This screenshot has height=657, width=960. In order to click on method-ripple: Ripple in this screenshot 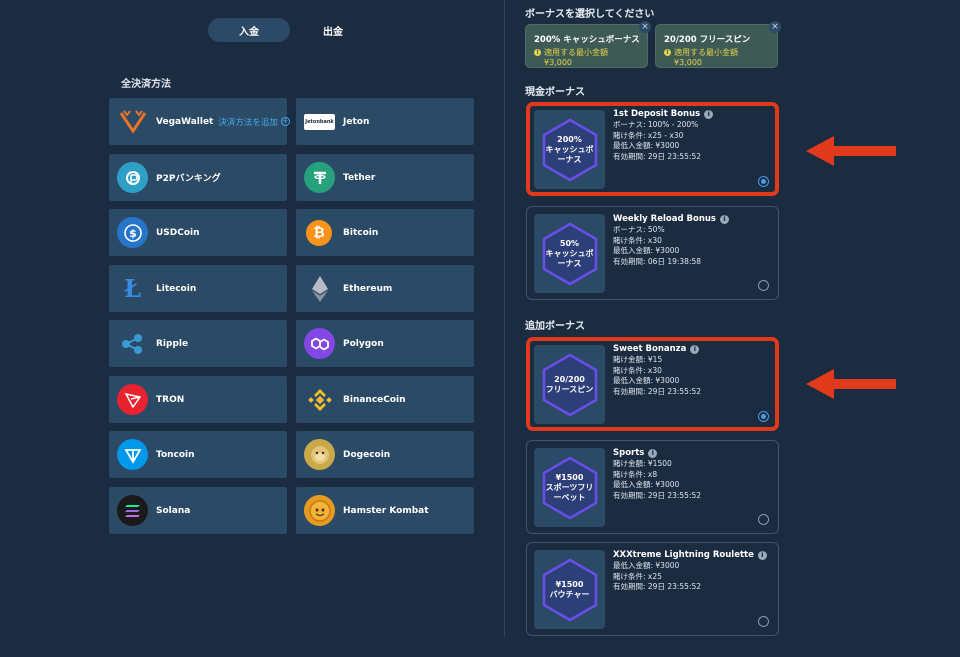, I will do `click(198, 343)`.